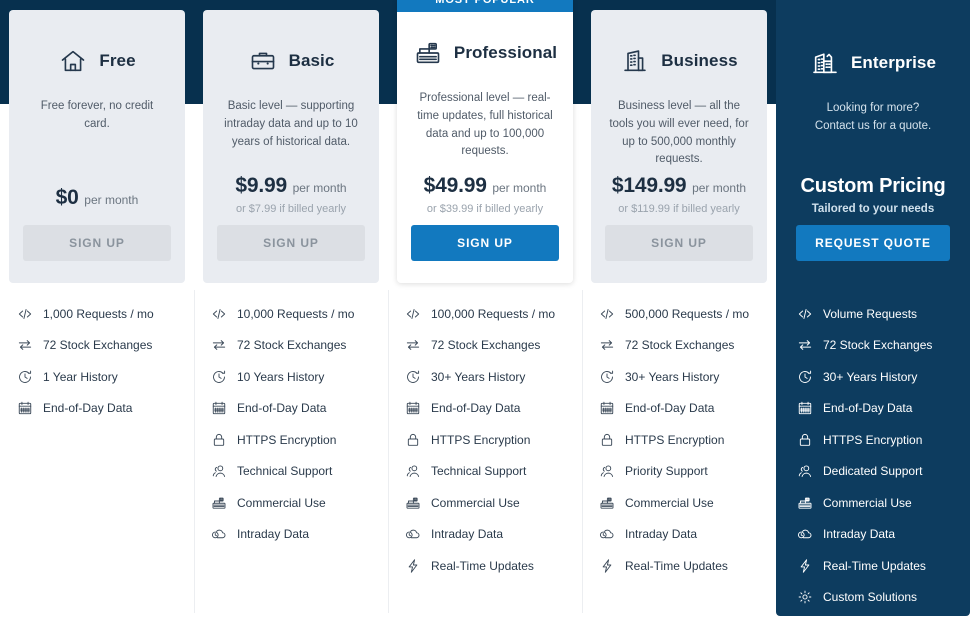 This screenshot has height=623, width=970. I want to click on feature-item: 500,000 Requests / mo, so click(687, 313).